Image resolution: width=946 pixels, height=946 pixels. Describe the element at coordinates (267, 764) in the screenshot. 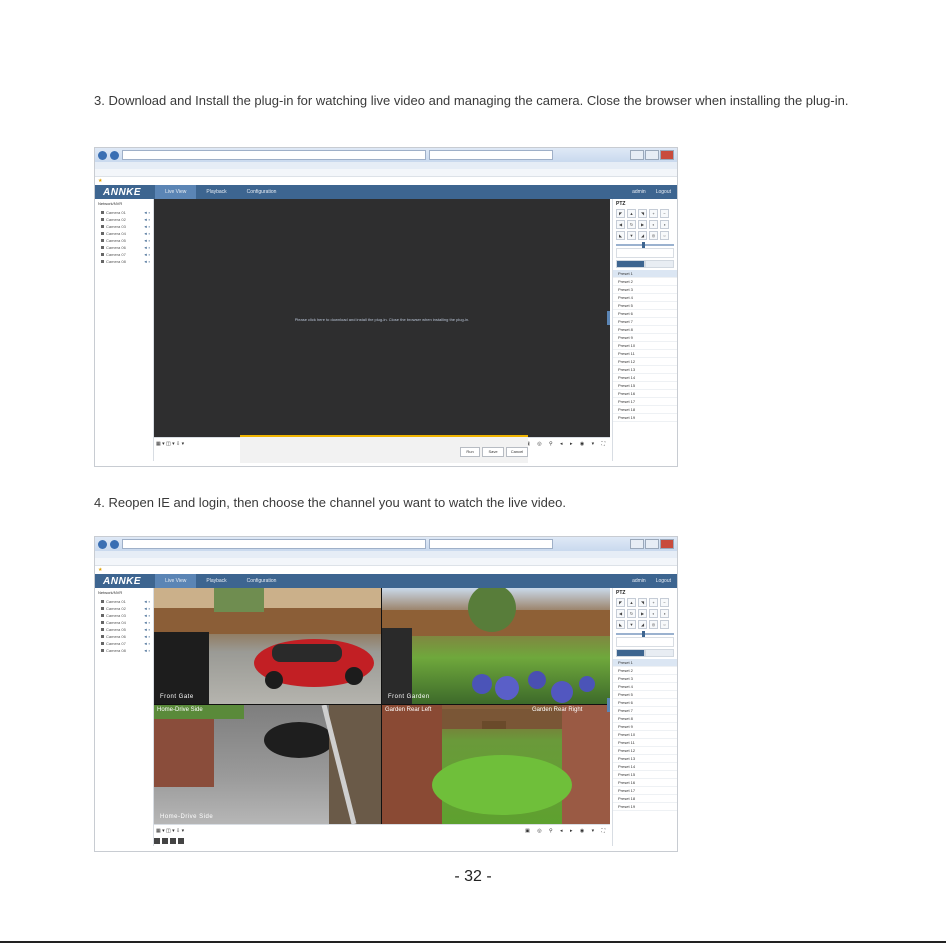

I see `camera-tile: Home-Drive Side Home-Drive Side` at that location.